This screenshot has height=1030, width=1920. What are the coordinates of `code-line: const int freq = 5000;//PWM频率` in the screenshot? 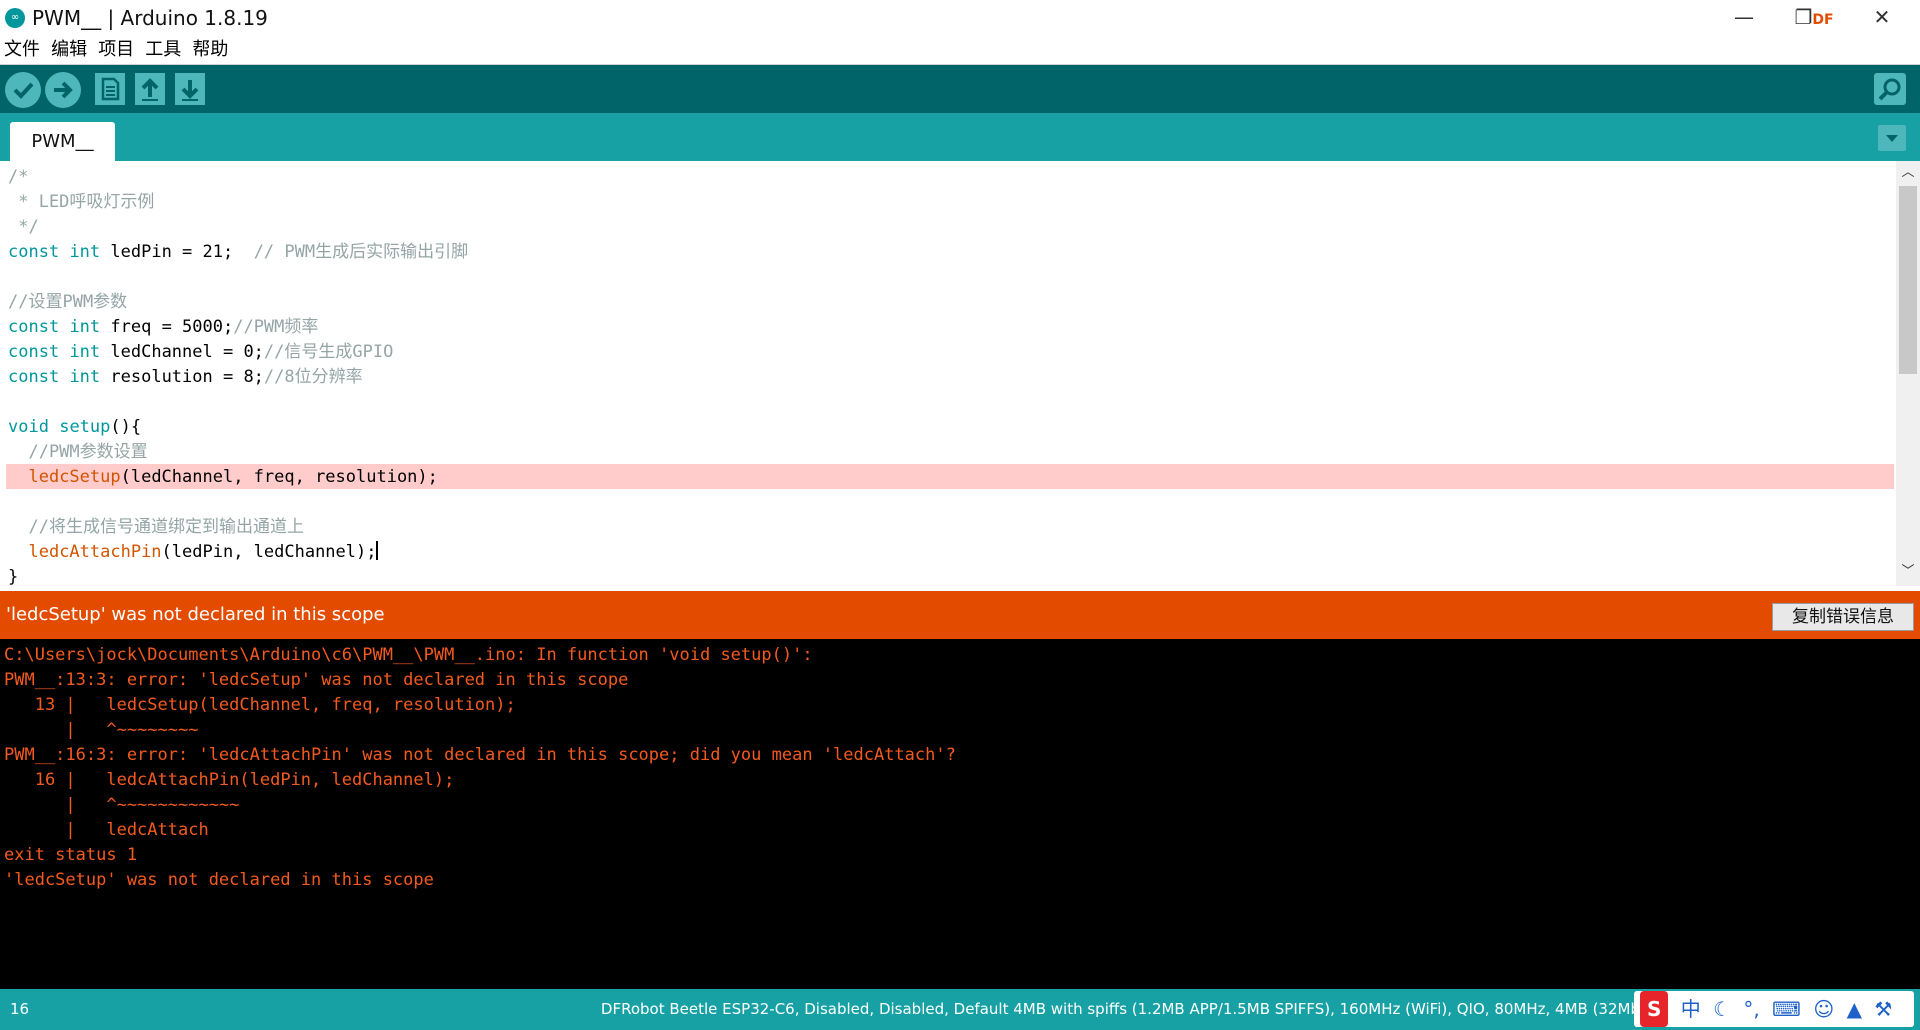 It's located at (163, 327).